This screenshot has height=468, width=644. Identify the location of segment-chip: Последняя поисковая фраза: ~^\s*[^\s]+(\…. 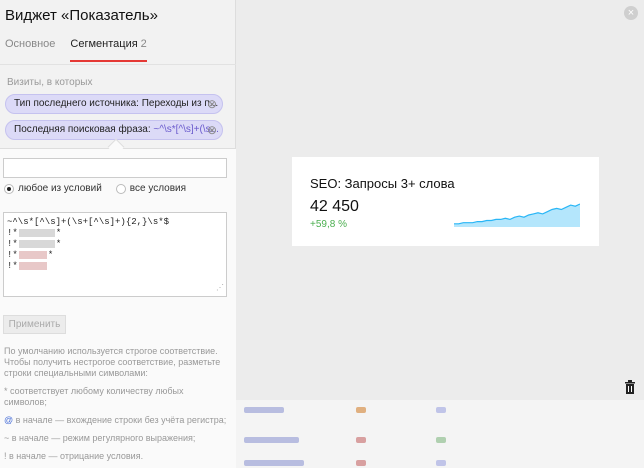
(114, 130).